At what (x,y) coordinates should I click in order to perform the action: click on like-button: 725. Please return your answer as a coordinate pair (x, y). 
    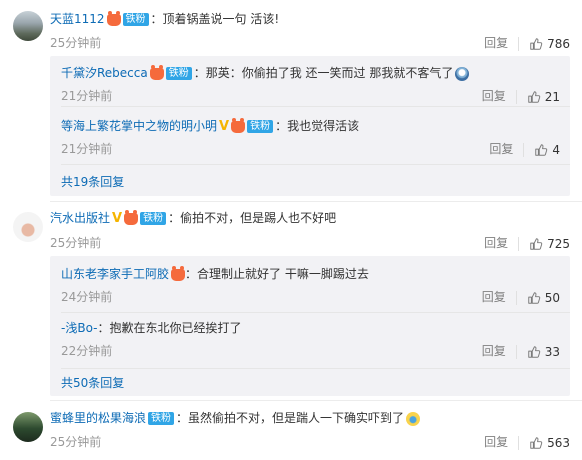
    Looking at the image, I should click on (549, 244).